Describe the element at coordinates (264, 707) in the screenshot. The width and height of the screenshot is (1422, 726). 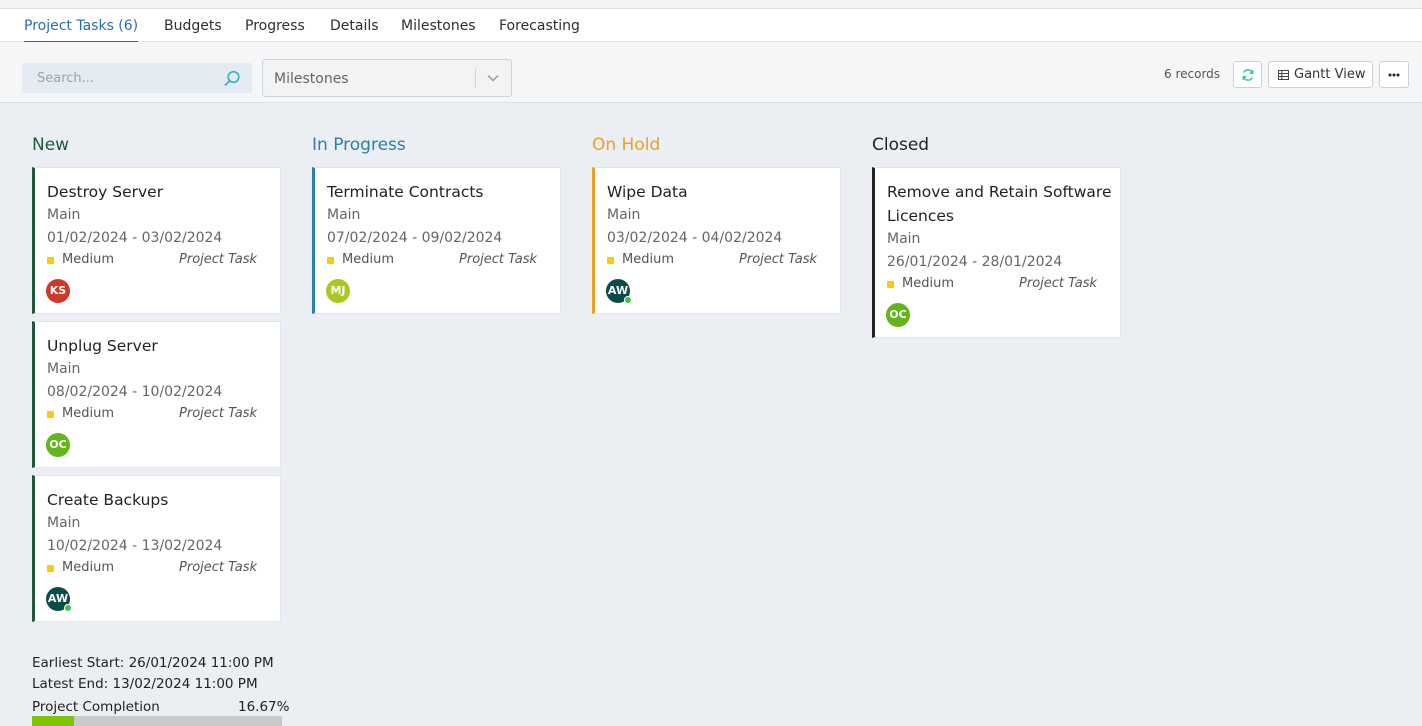
I see `project-completion-percent: 16.67%` at that location.